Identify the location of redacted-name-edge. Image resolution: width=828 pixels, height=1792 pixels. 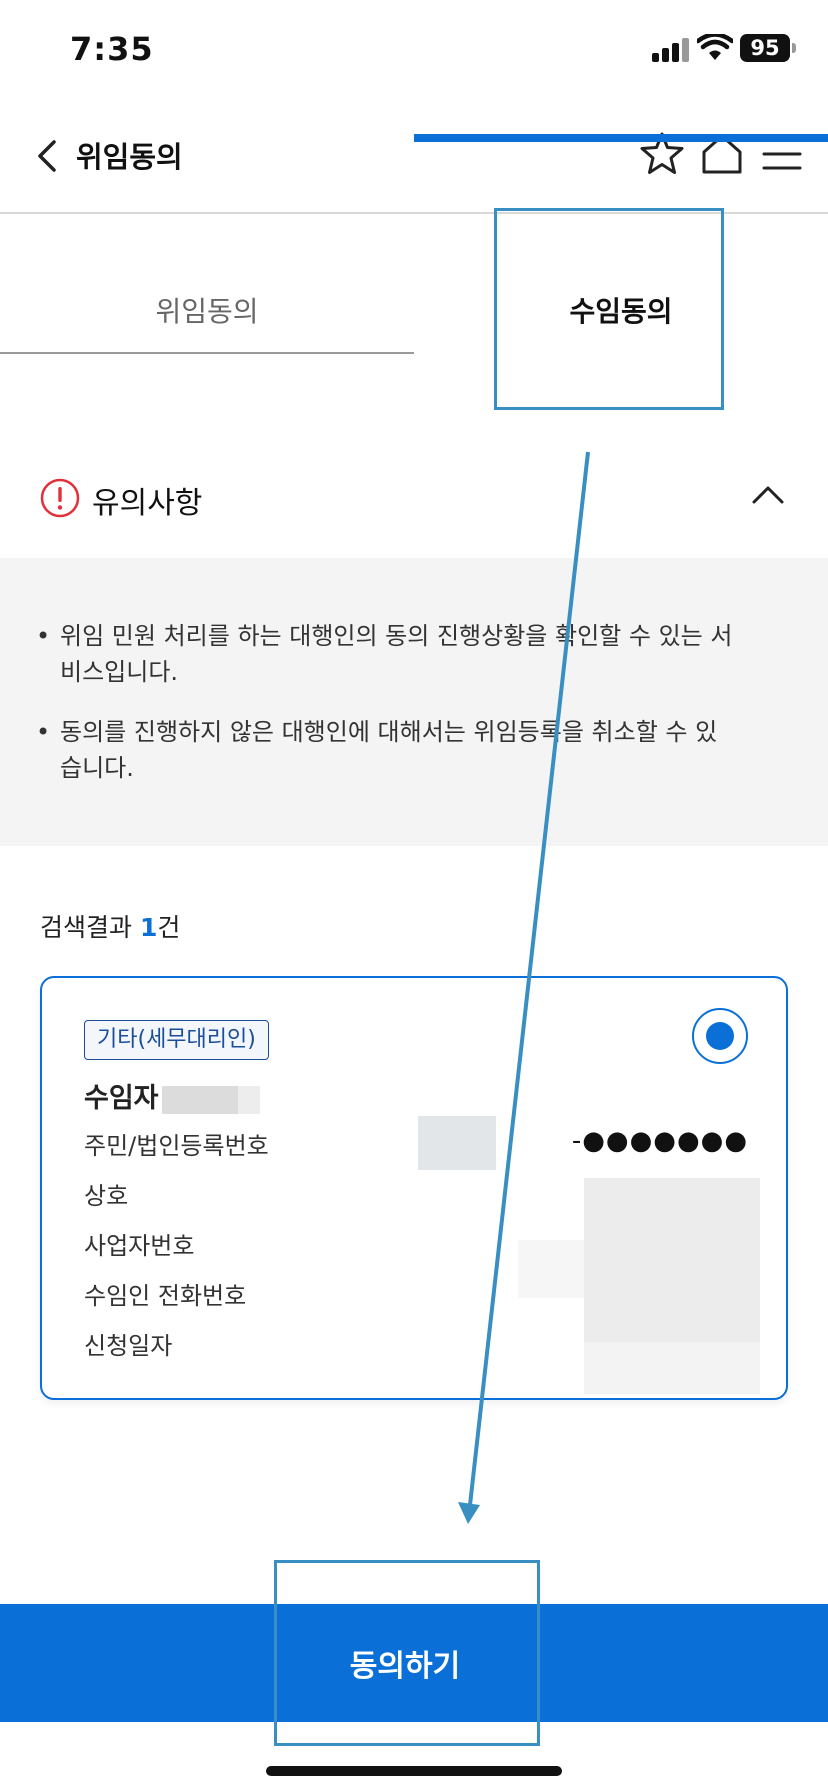
(249, 1100).